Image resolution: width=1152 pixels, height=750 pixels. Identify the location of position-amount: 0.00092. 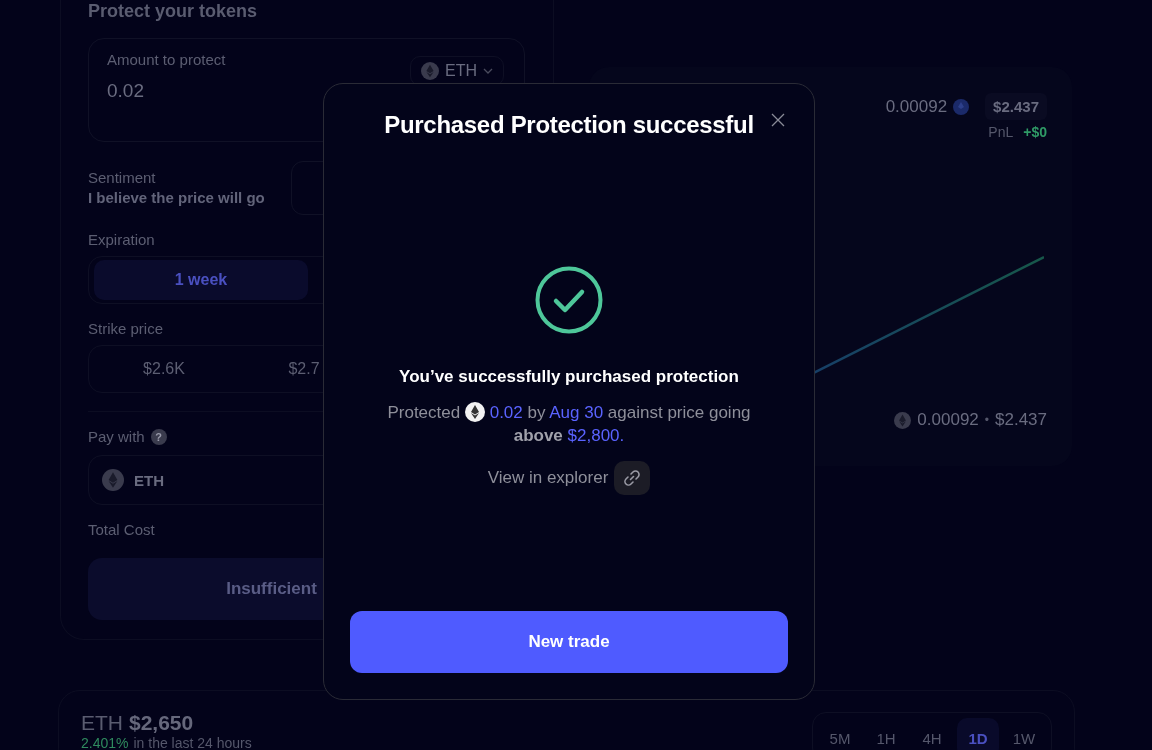
(916, 106).